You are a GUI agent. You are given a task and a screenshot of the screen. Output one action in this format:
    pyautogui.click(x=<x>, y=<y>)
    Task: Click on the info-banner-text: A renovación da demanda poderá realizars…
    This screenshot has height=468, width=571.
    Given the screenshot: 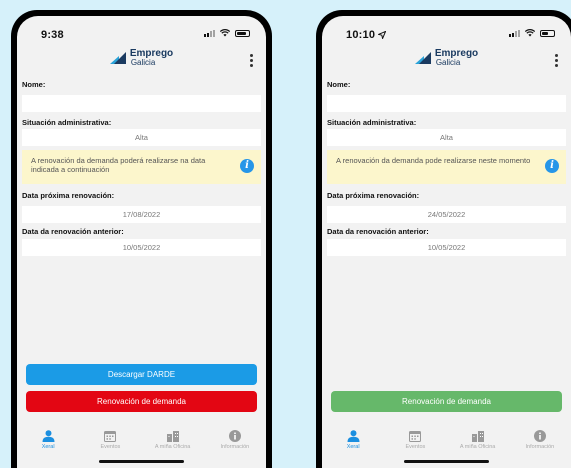 What is the action you would take?
    pyautogui.click(x=118, y=165)
    